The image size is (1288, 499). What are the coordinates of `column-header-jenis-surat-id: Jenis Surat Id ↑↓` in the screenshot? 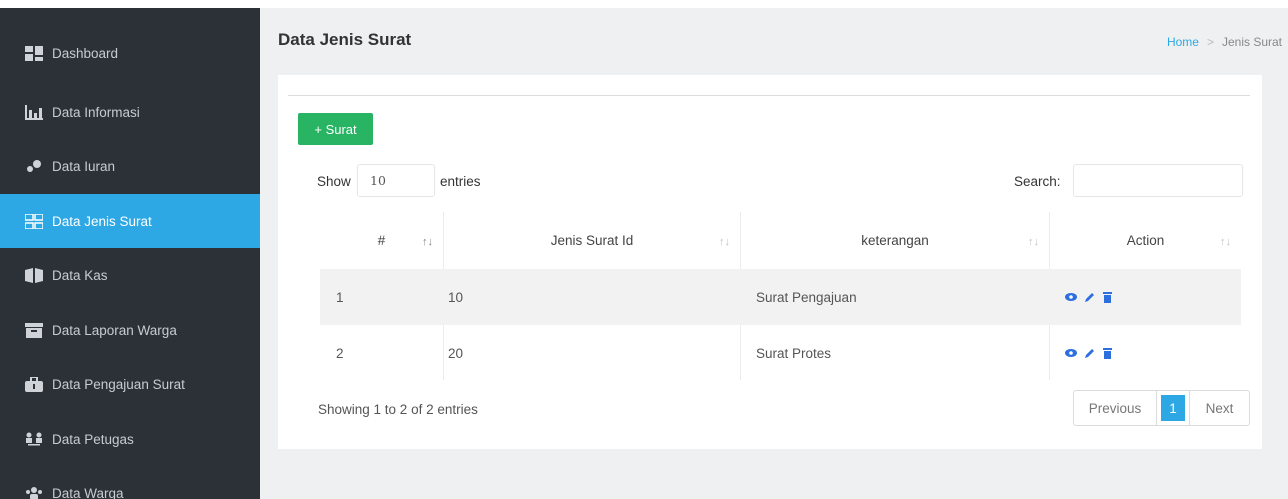 It's located at (592, 240).